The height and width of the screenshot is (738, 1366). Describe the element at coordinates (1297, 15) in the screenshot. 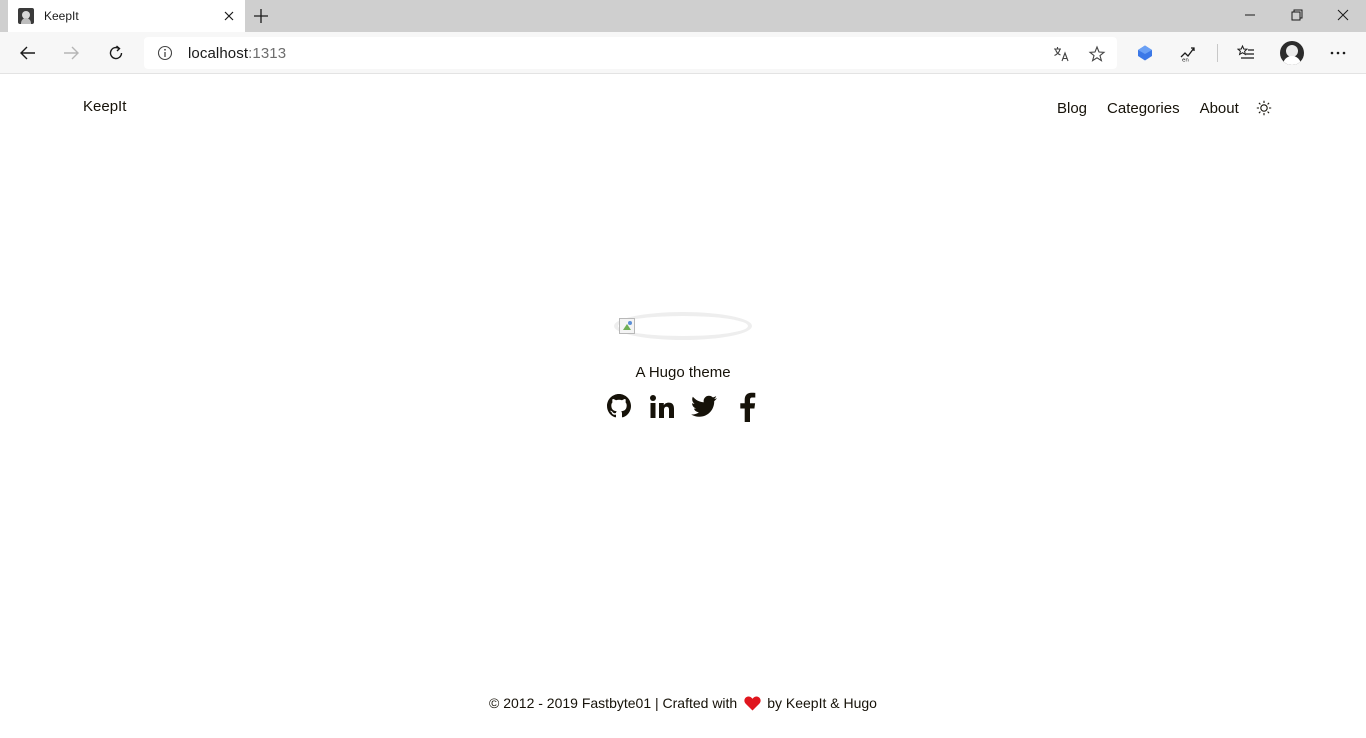

I see `restore-icon` at that location.